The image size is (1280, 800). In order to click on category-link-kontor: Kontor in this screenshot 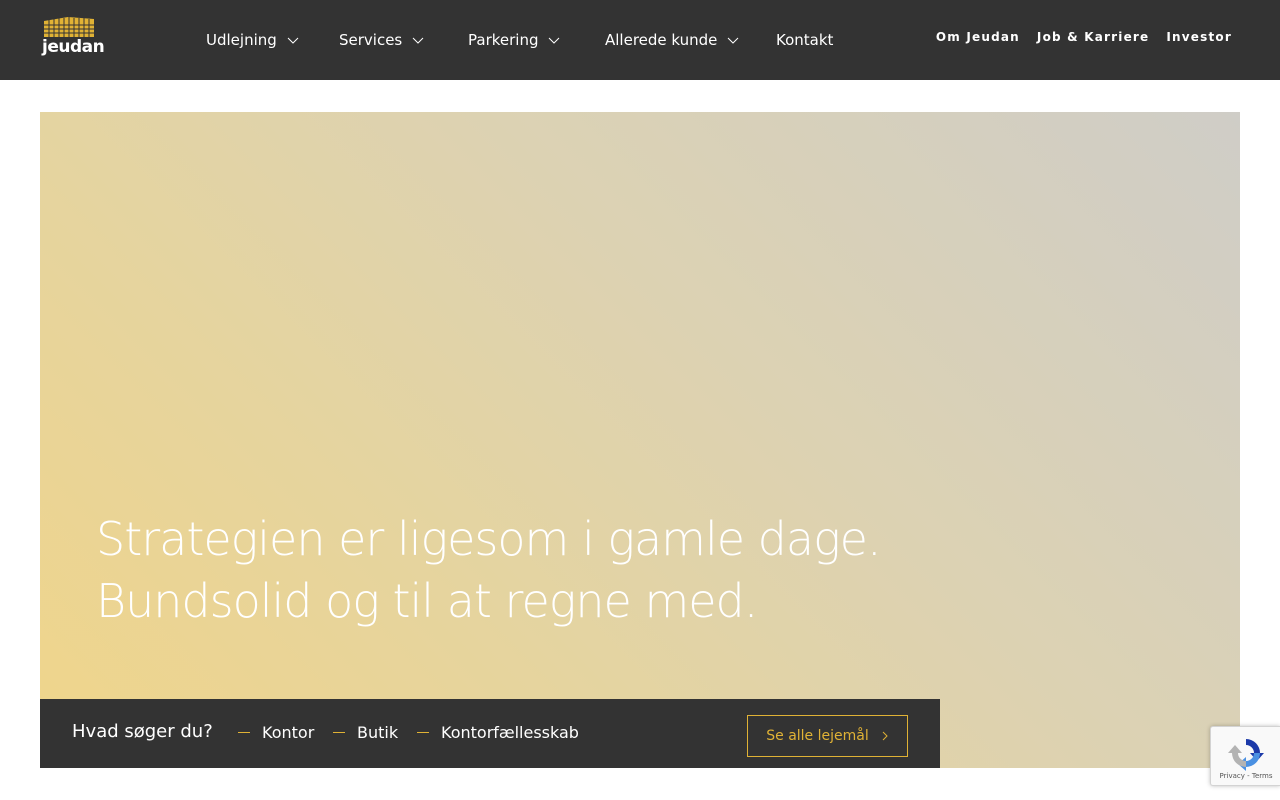, I will do `click(276, 732)`.